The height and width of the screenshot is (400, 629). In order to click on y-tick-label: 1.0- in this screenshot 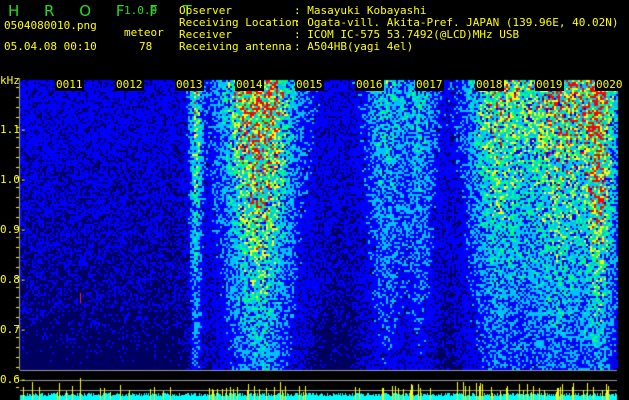, I will do `click(13, 179)`.